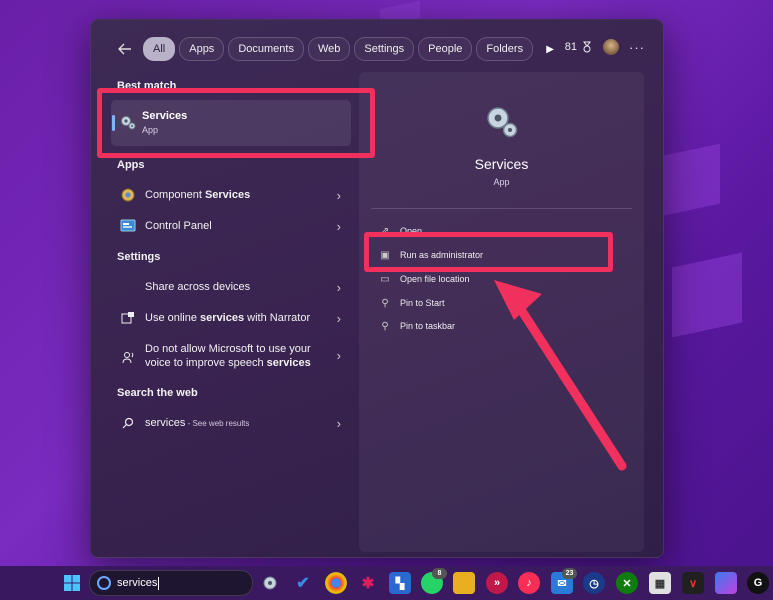 The image size is (773, 600). I want to click on chrome-icon, so click(336, 583).